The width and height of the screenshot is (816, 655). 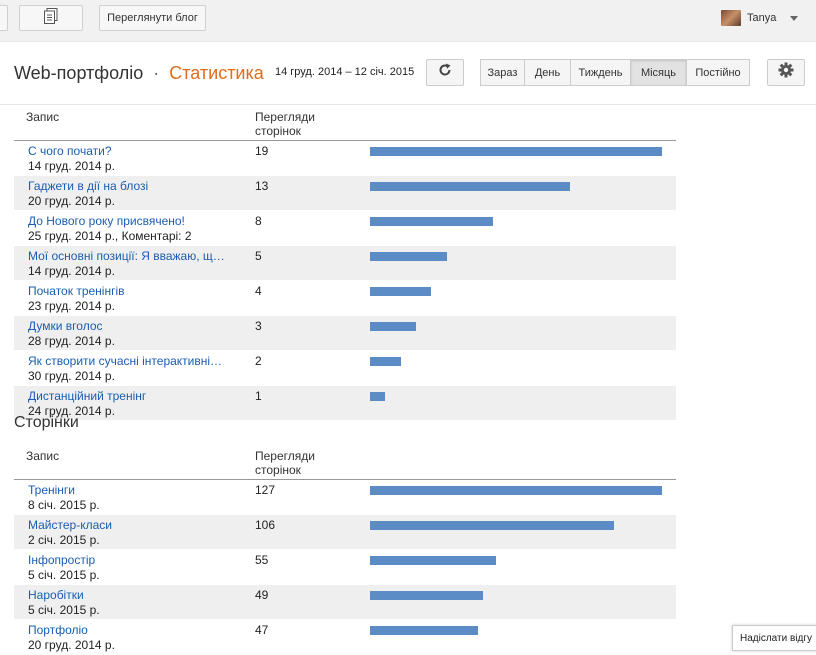 What do you see at coordinates (70, 525) in the screenshot?
I see `row-title-link: Майстер-класи` at bounding box center [70, 525].